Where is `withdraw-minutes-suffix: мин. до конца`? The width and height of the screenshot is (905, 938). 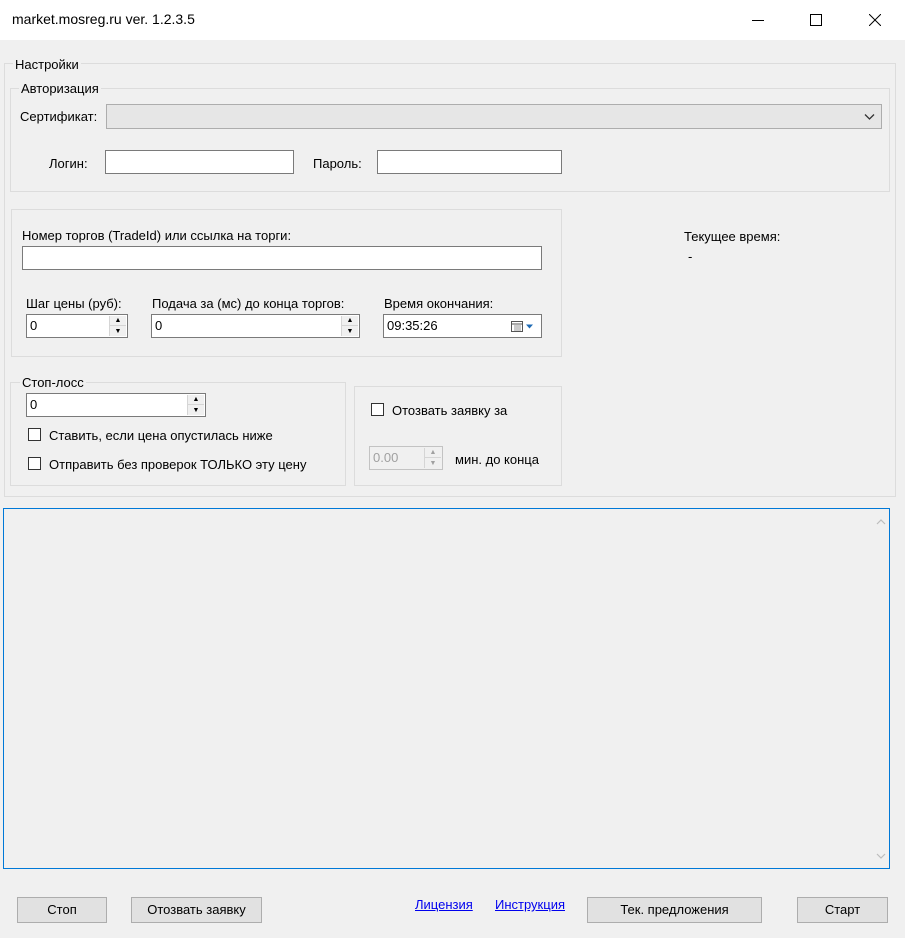
withdraw-minutes-suffix: мин. до конца is located at coordinates (497, 459).